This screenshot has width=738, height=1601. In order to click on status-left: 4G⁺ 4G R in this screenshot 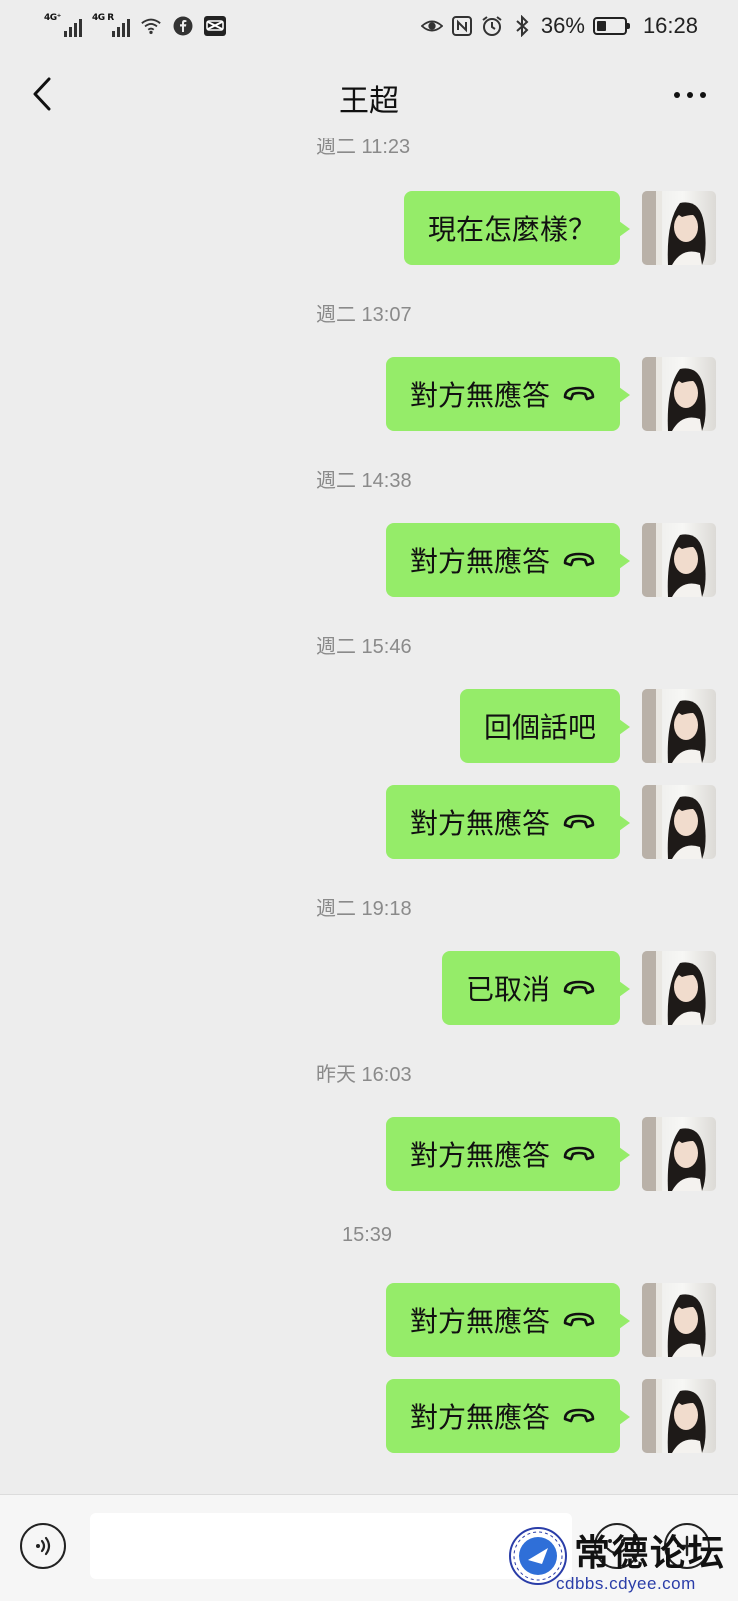, I will do `click(135, 26)`.